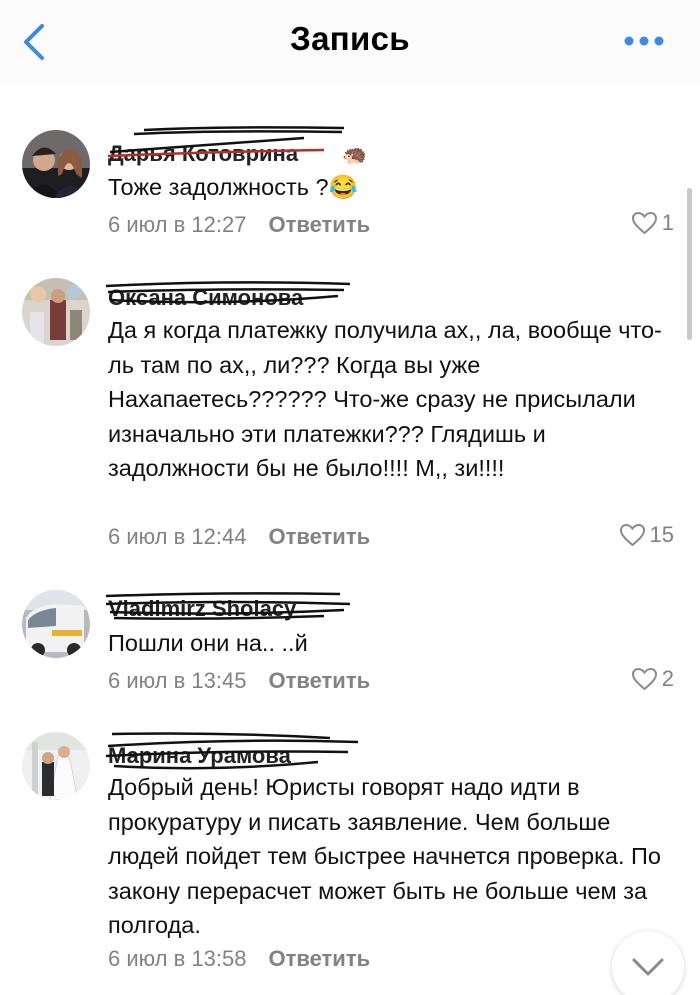 The width and height of the screenshot is (700, 995). What do you see at coordinates (199, 756) in the screenshot?
I see `comment-author: Марина Урамова` at bounding box center [199, 756].